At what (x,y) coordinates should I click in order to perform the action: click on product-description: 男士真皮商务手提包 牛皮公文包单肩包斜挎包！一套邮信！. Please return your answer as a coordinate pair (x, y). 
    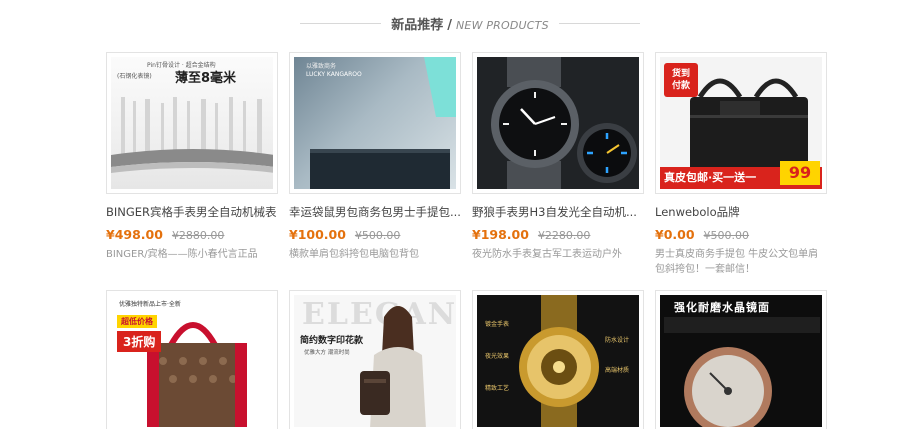
    Looking at the image, I should click on (737, 262).